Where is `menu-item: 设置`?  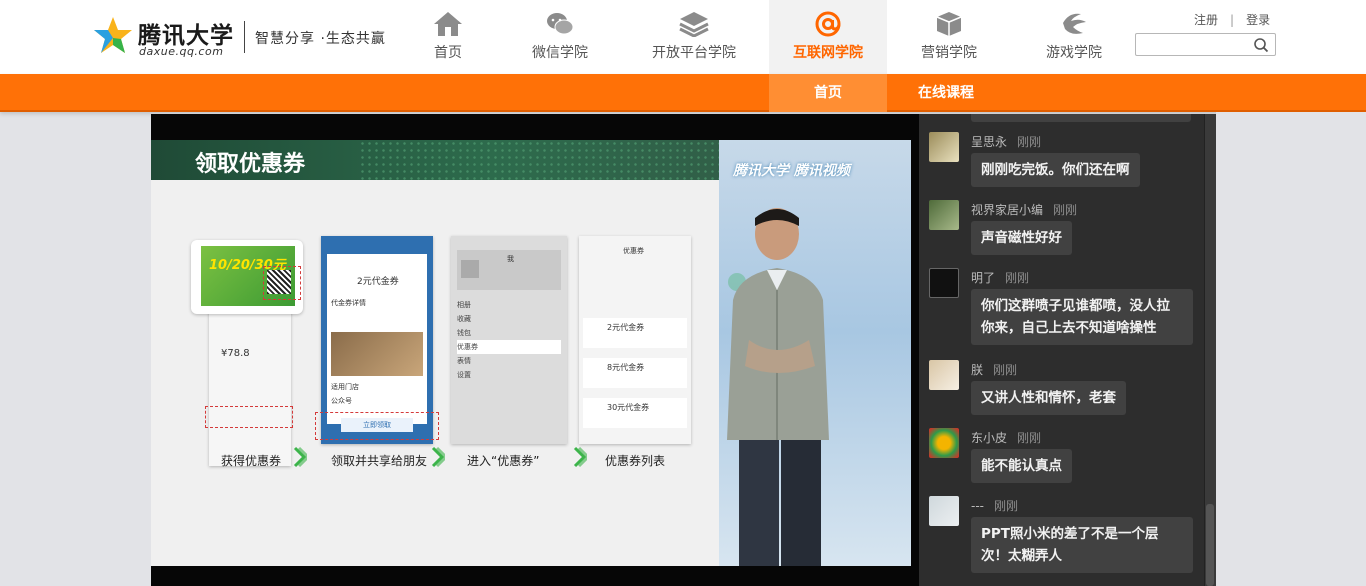 menu-item: 设置 is located at coordinates (464, 375).